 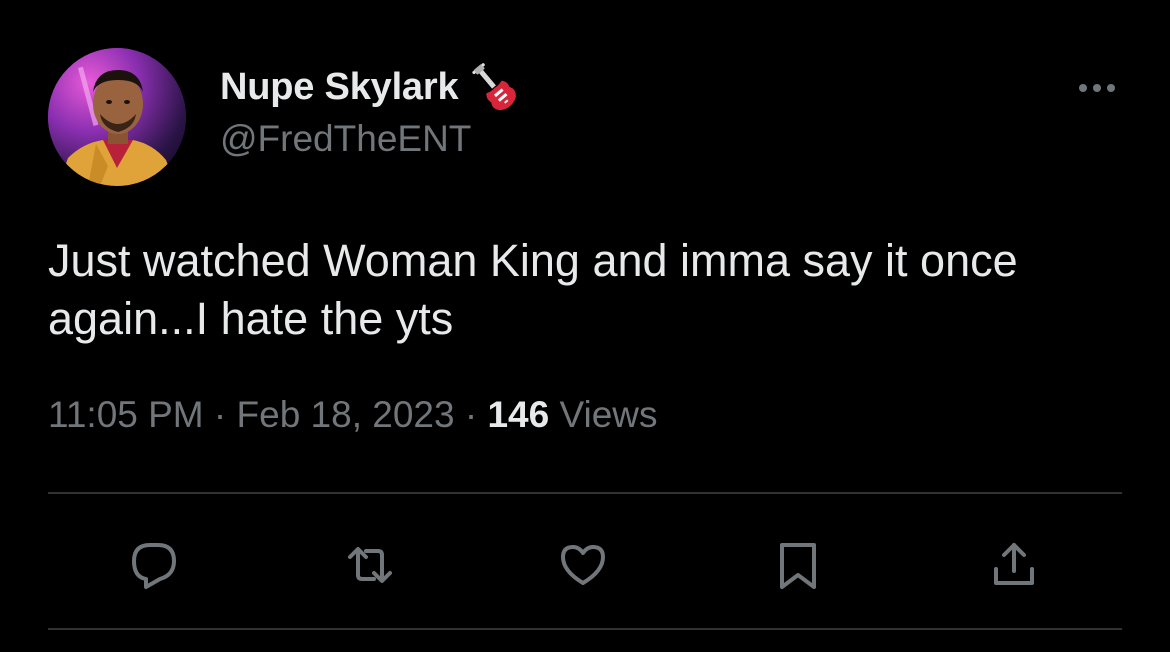 What do you see at coordinates (494, 87) in the screenshot?
I see `guitar-icon` at bounding box center [494, 87].